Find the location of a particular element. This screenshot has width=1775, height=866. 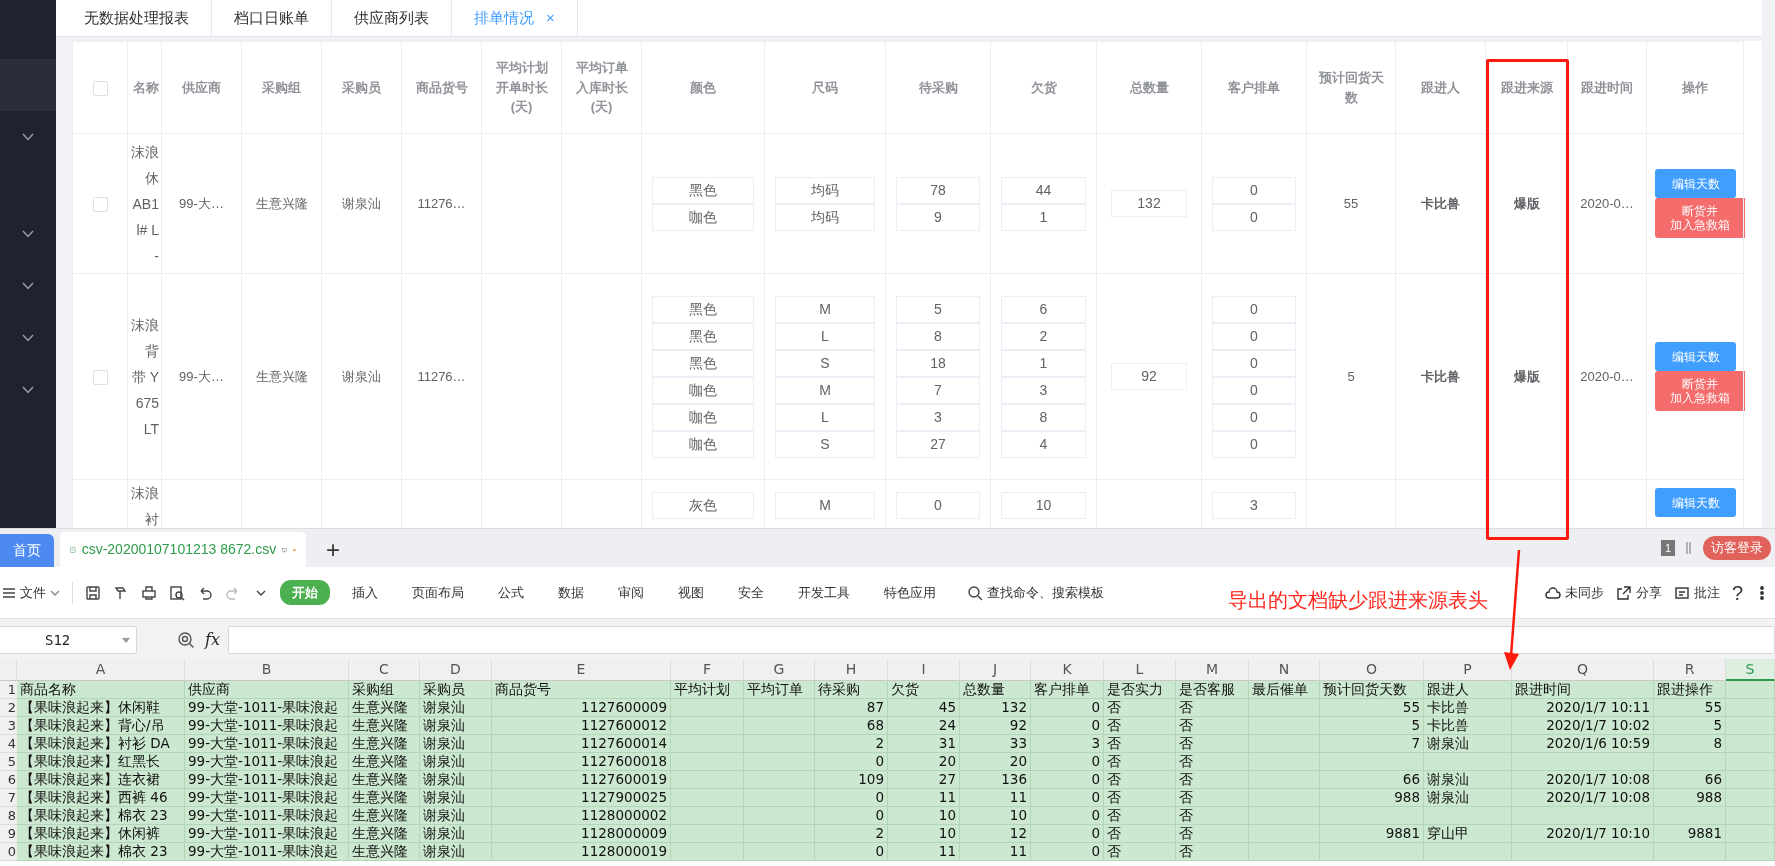

row-number: 5 is located at coordinates (8, 762).